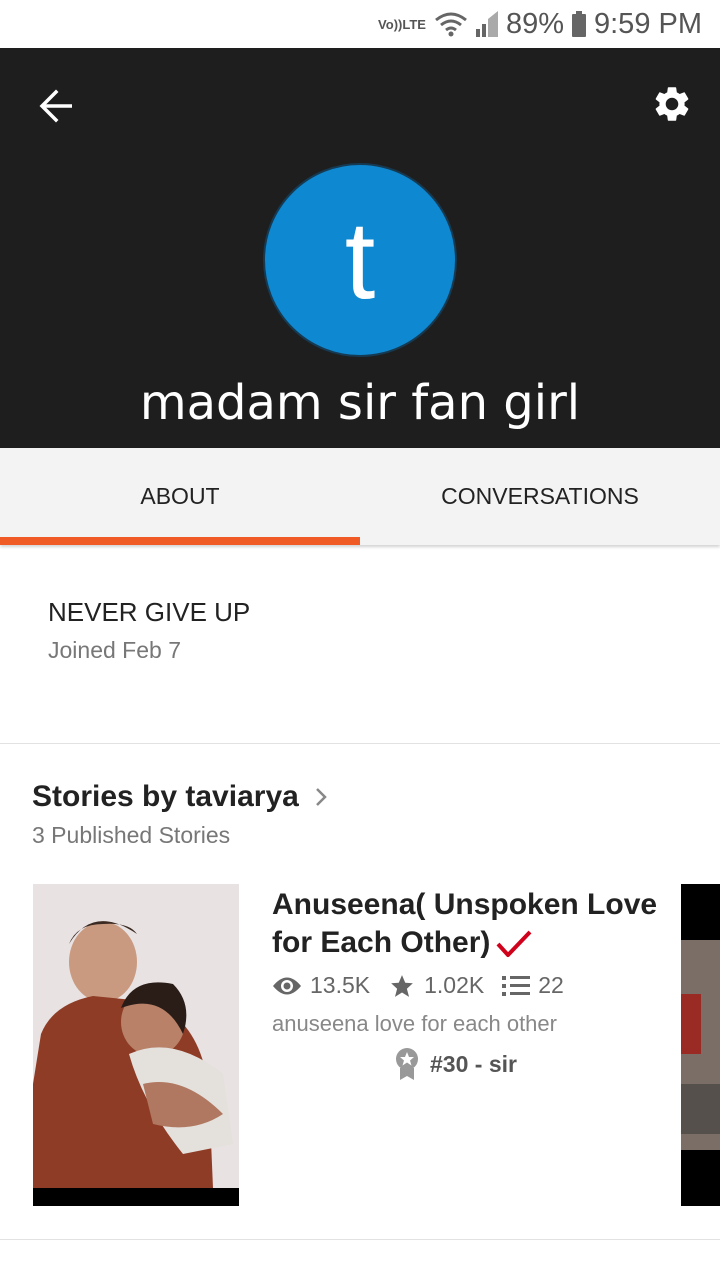 The width and height of the screenshot is (720, 1280). What do you see at coordinates (540, 496) in the screenshot?
I see `tab-conversations: CONVERSATIONS` at bounding box center [540, 496].